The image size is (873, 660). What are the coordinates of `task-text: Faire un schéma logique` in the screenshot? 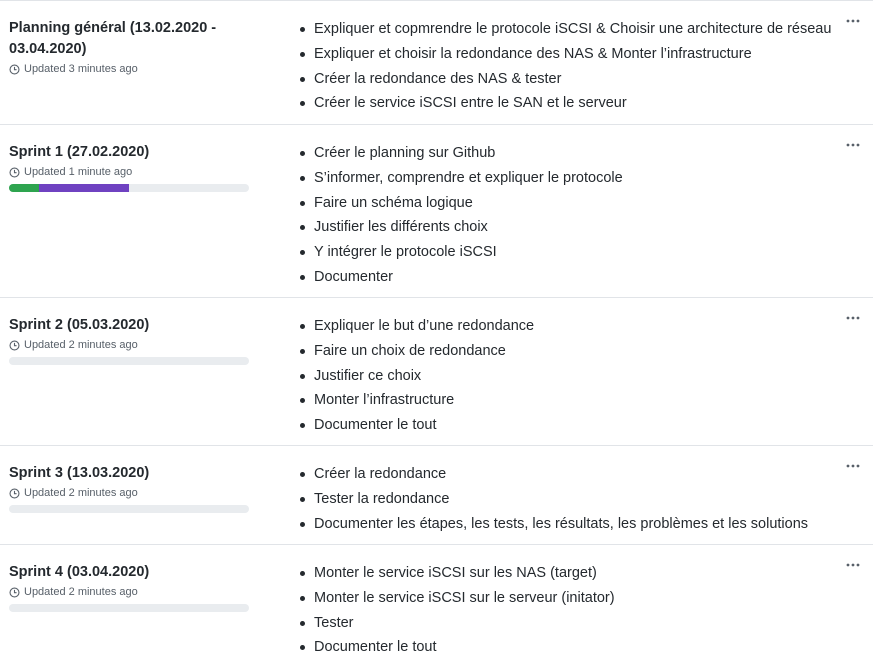 It's located at (393, 202).